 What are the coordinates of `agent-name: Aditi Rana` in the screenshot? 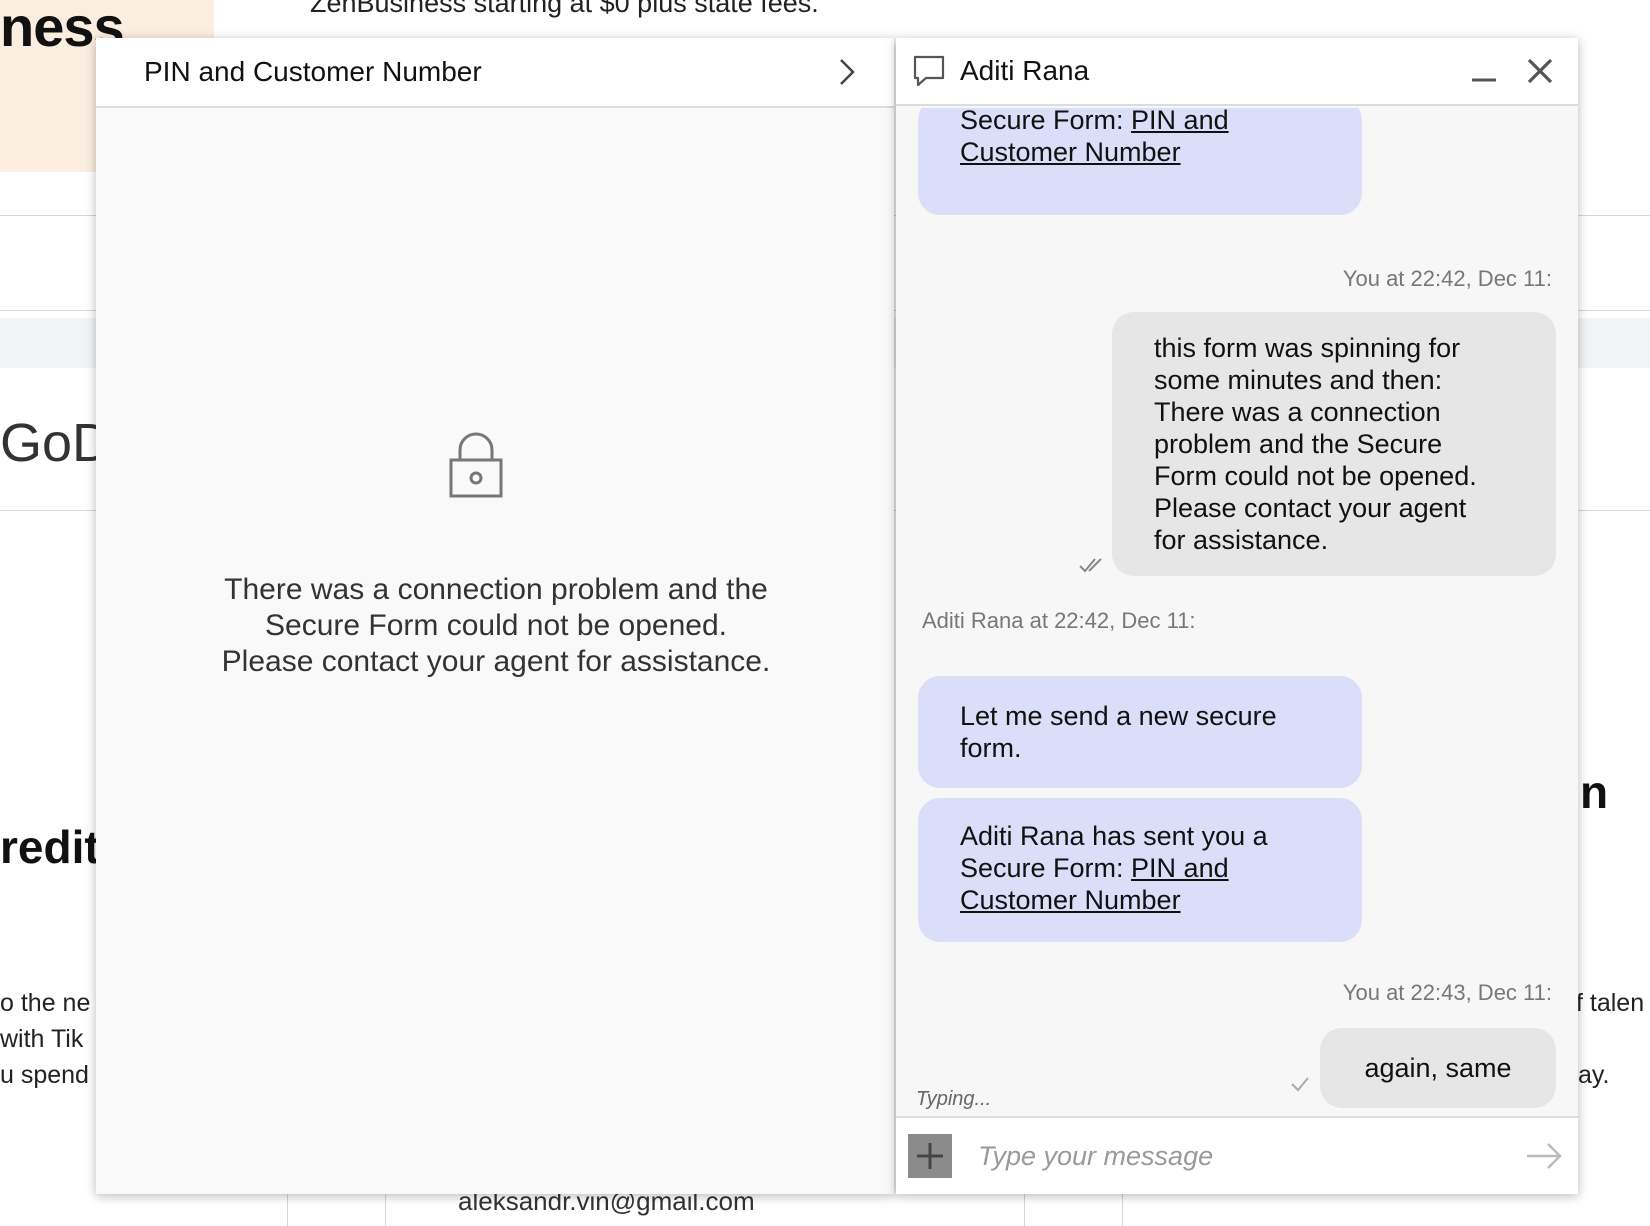 It's located at (1025, 70).